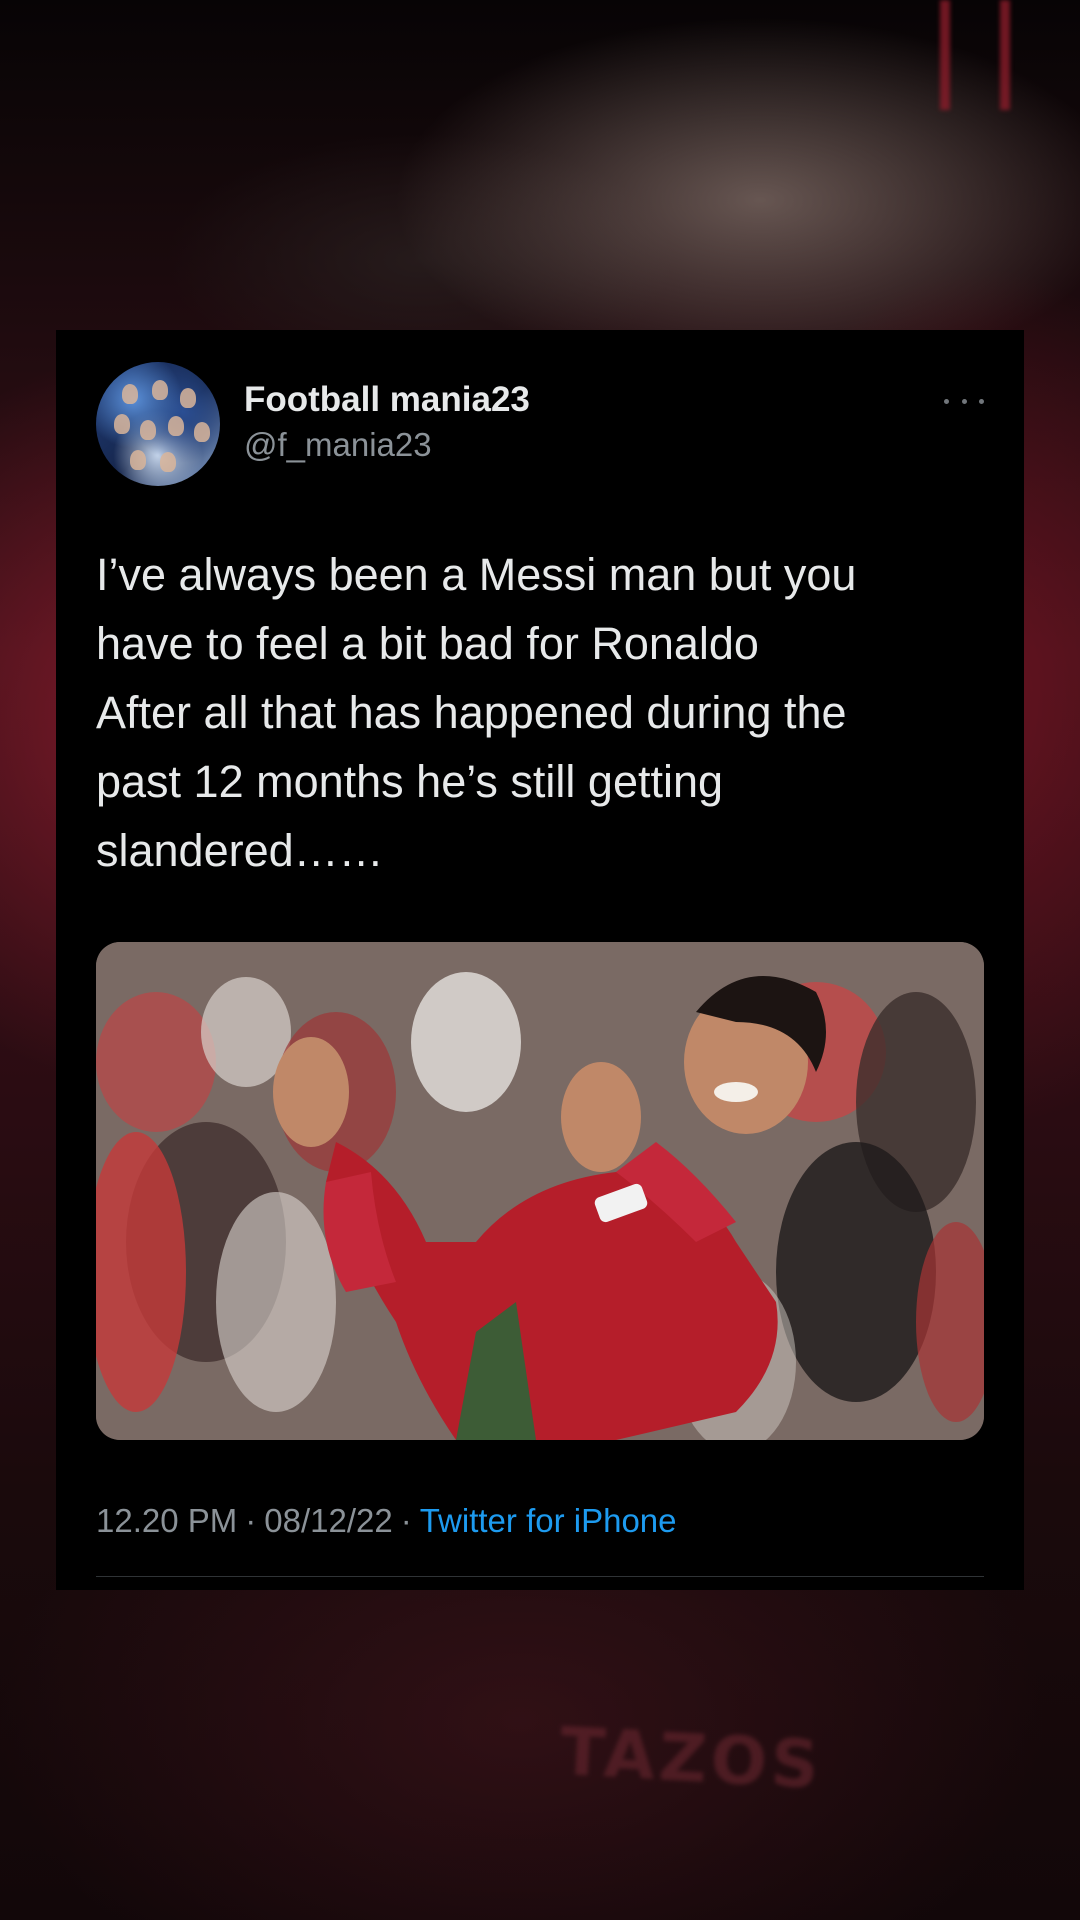 Image resolution: width=1080 pixels, height=1920 pixels. I want to click on tweet-date: 08/12/22, so click(328, 1520).